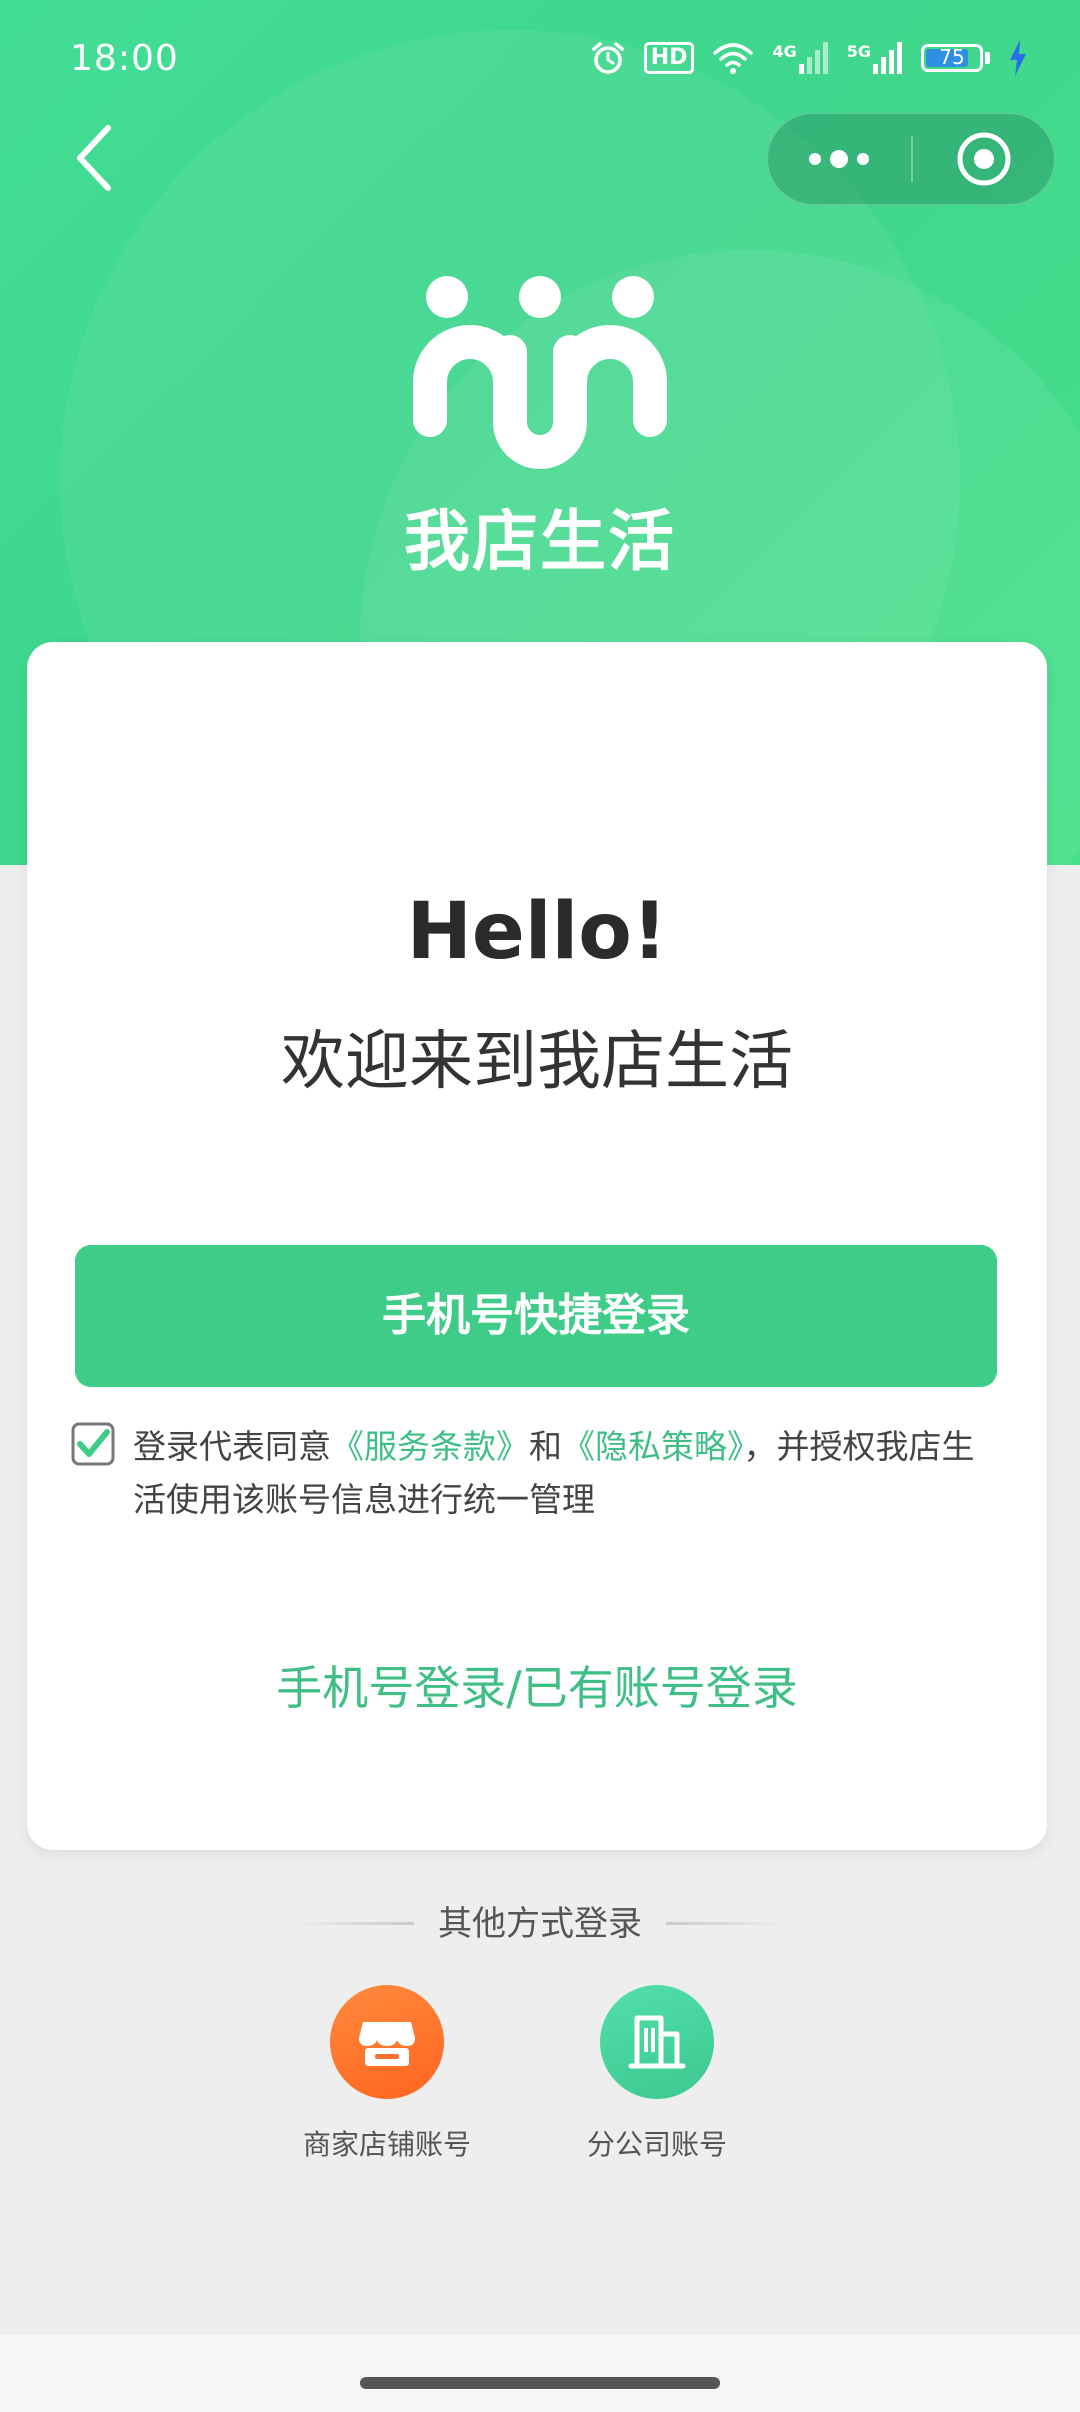 The width and height of the screenshot is (1080, 2412). What do you see at coordinates (733, 58) in the screenshot?
I see `wifi-icon` at bounding box center [733, 58].